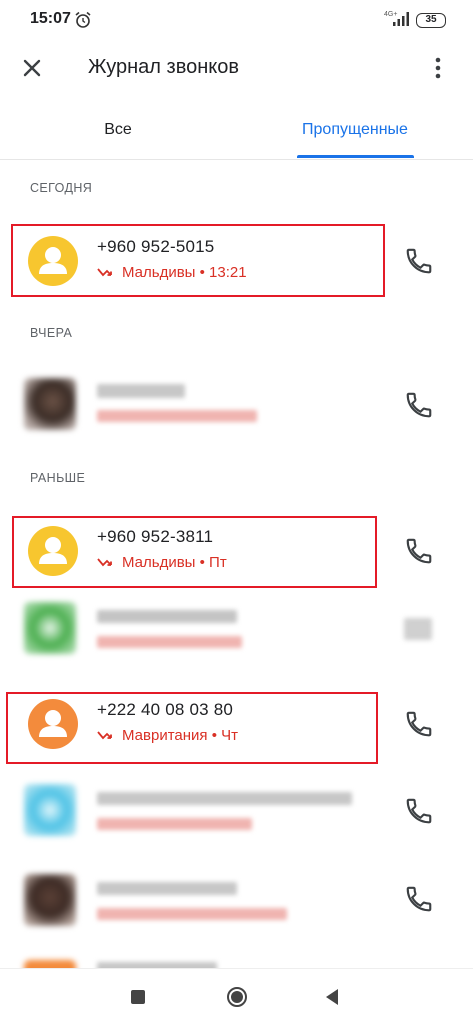  What do you see at coordinates (163, 67) in the screenshot?
I see `page-title: Журнал звонков` at bounding box center [163, 67].